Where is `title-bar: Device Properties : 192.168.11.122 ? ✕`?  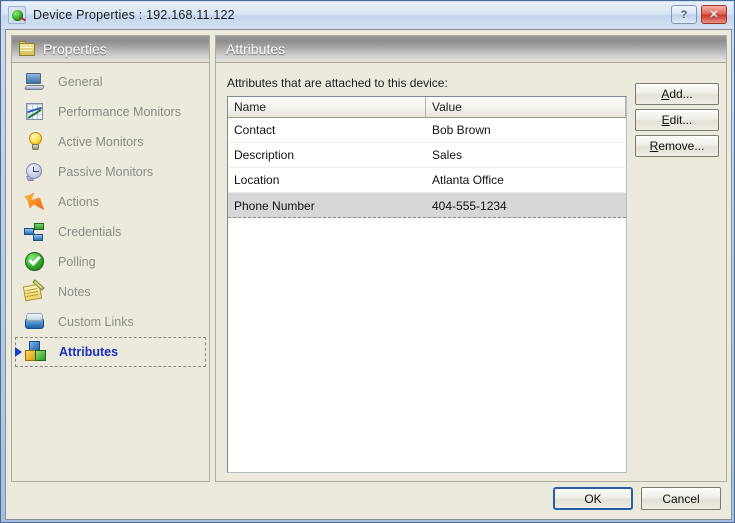 title-bar: Device Properties : 192.168.11.122 ? ✕ is located at coordinates (367, 15).